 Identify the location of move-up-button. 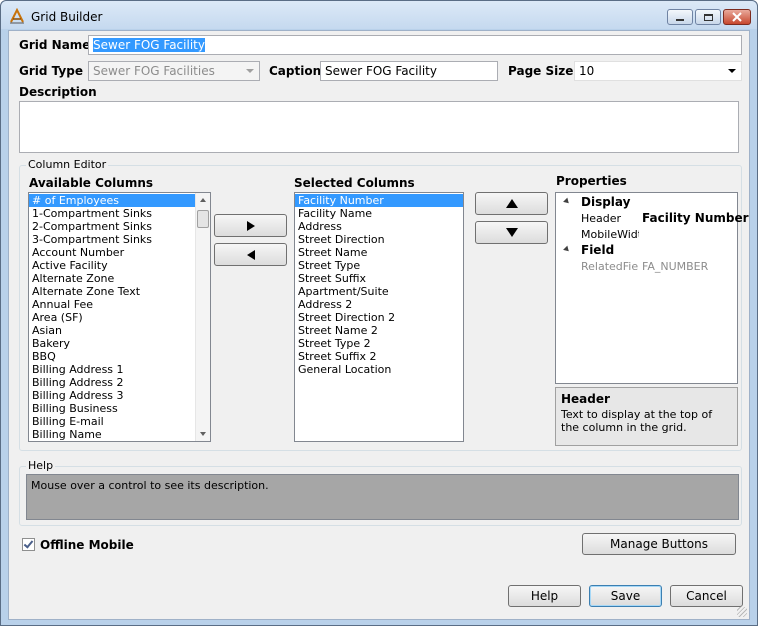
(511, 203).